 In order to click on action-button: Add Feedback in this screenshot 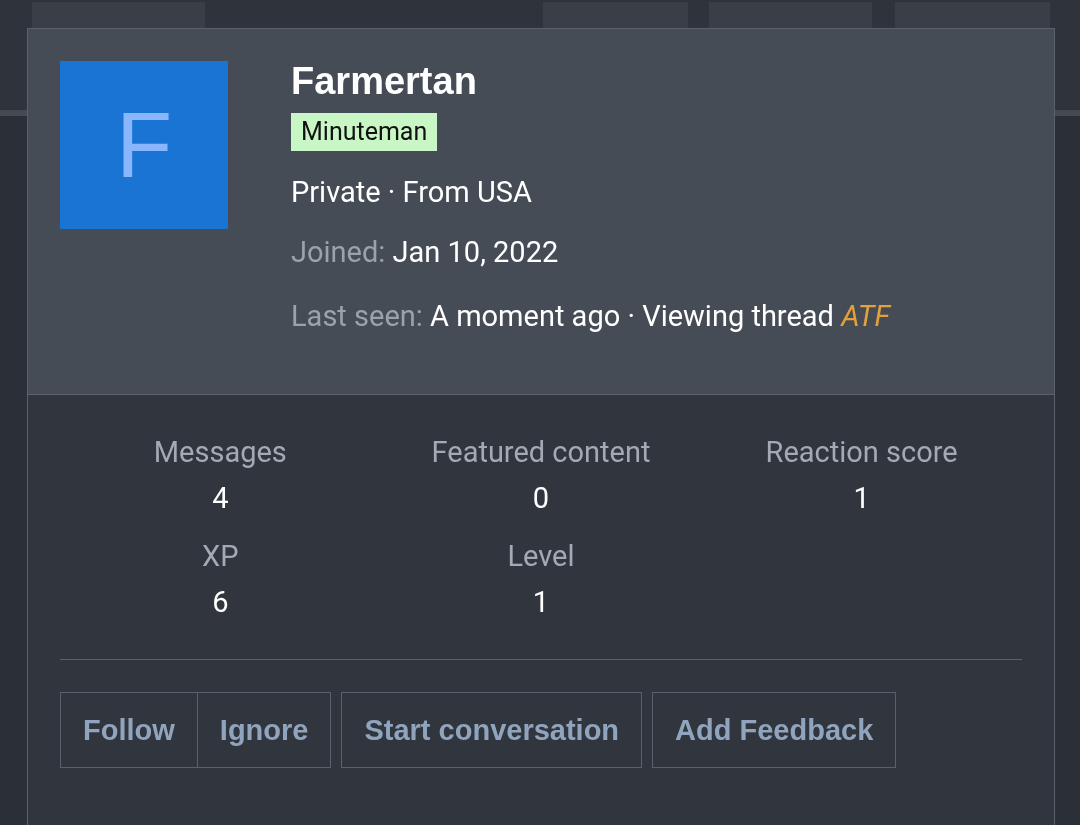, I will do `click(774, 730)`.